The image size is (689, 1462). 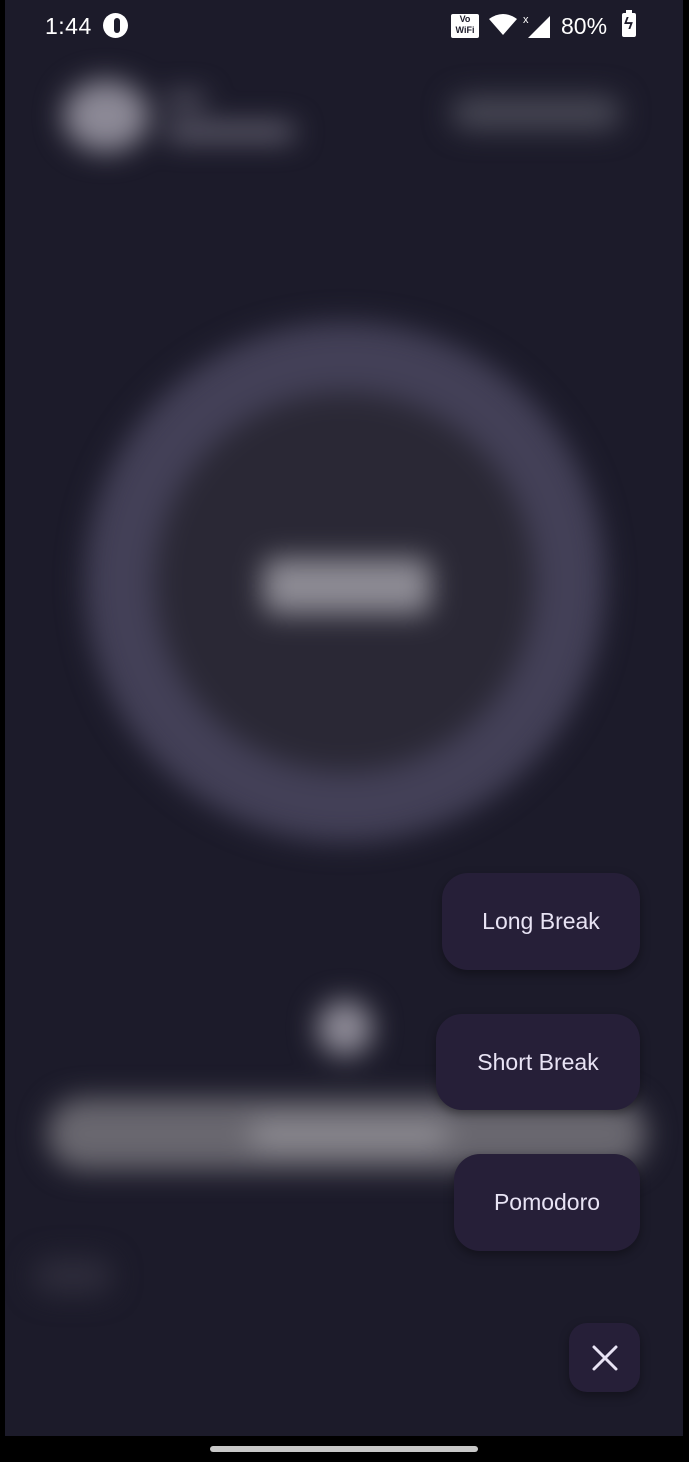 I want to click on vowifi-icon: Vo WiFi, so click(x=465, y=26).